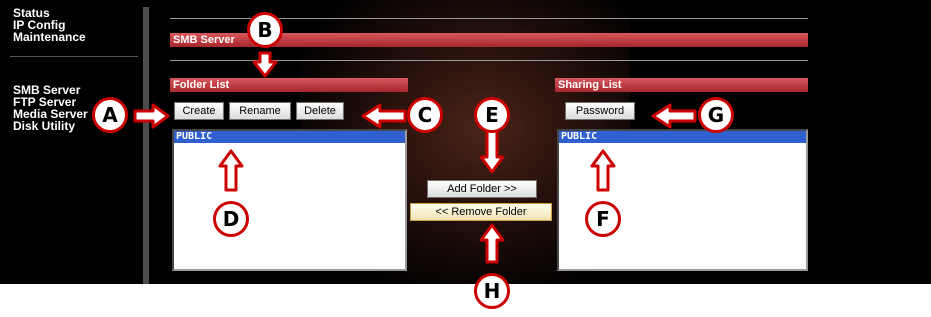  Describe the element at coordinates (492, 243) in the screenshot. I see `arrow-h` at that location.